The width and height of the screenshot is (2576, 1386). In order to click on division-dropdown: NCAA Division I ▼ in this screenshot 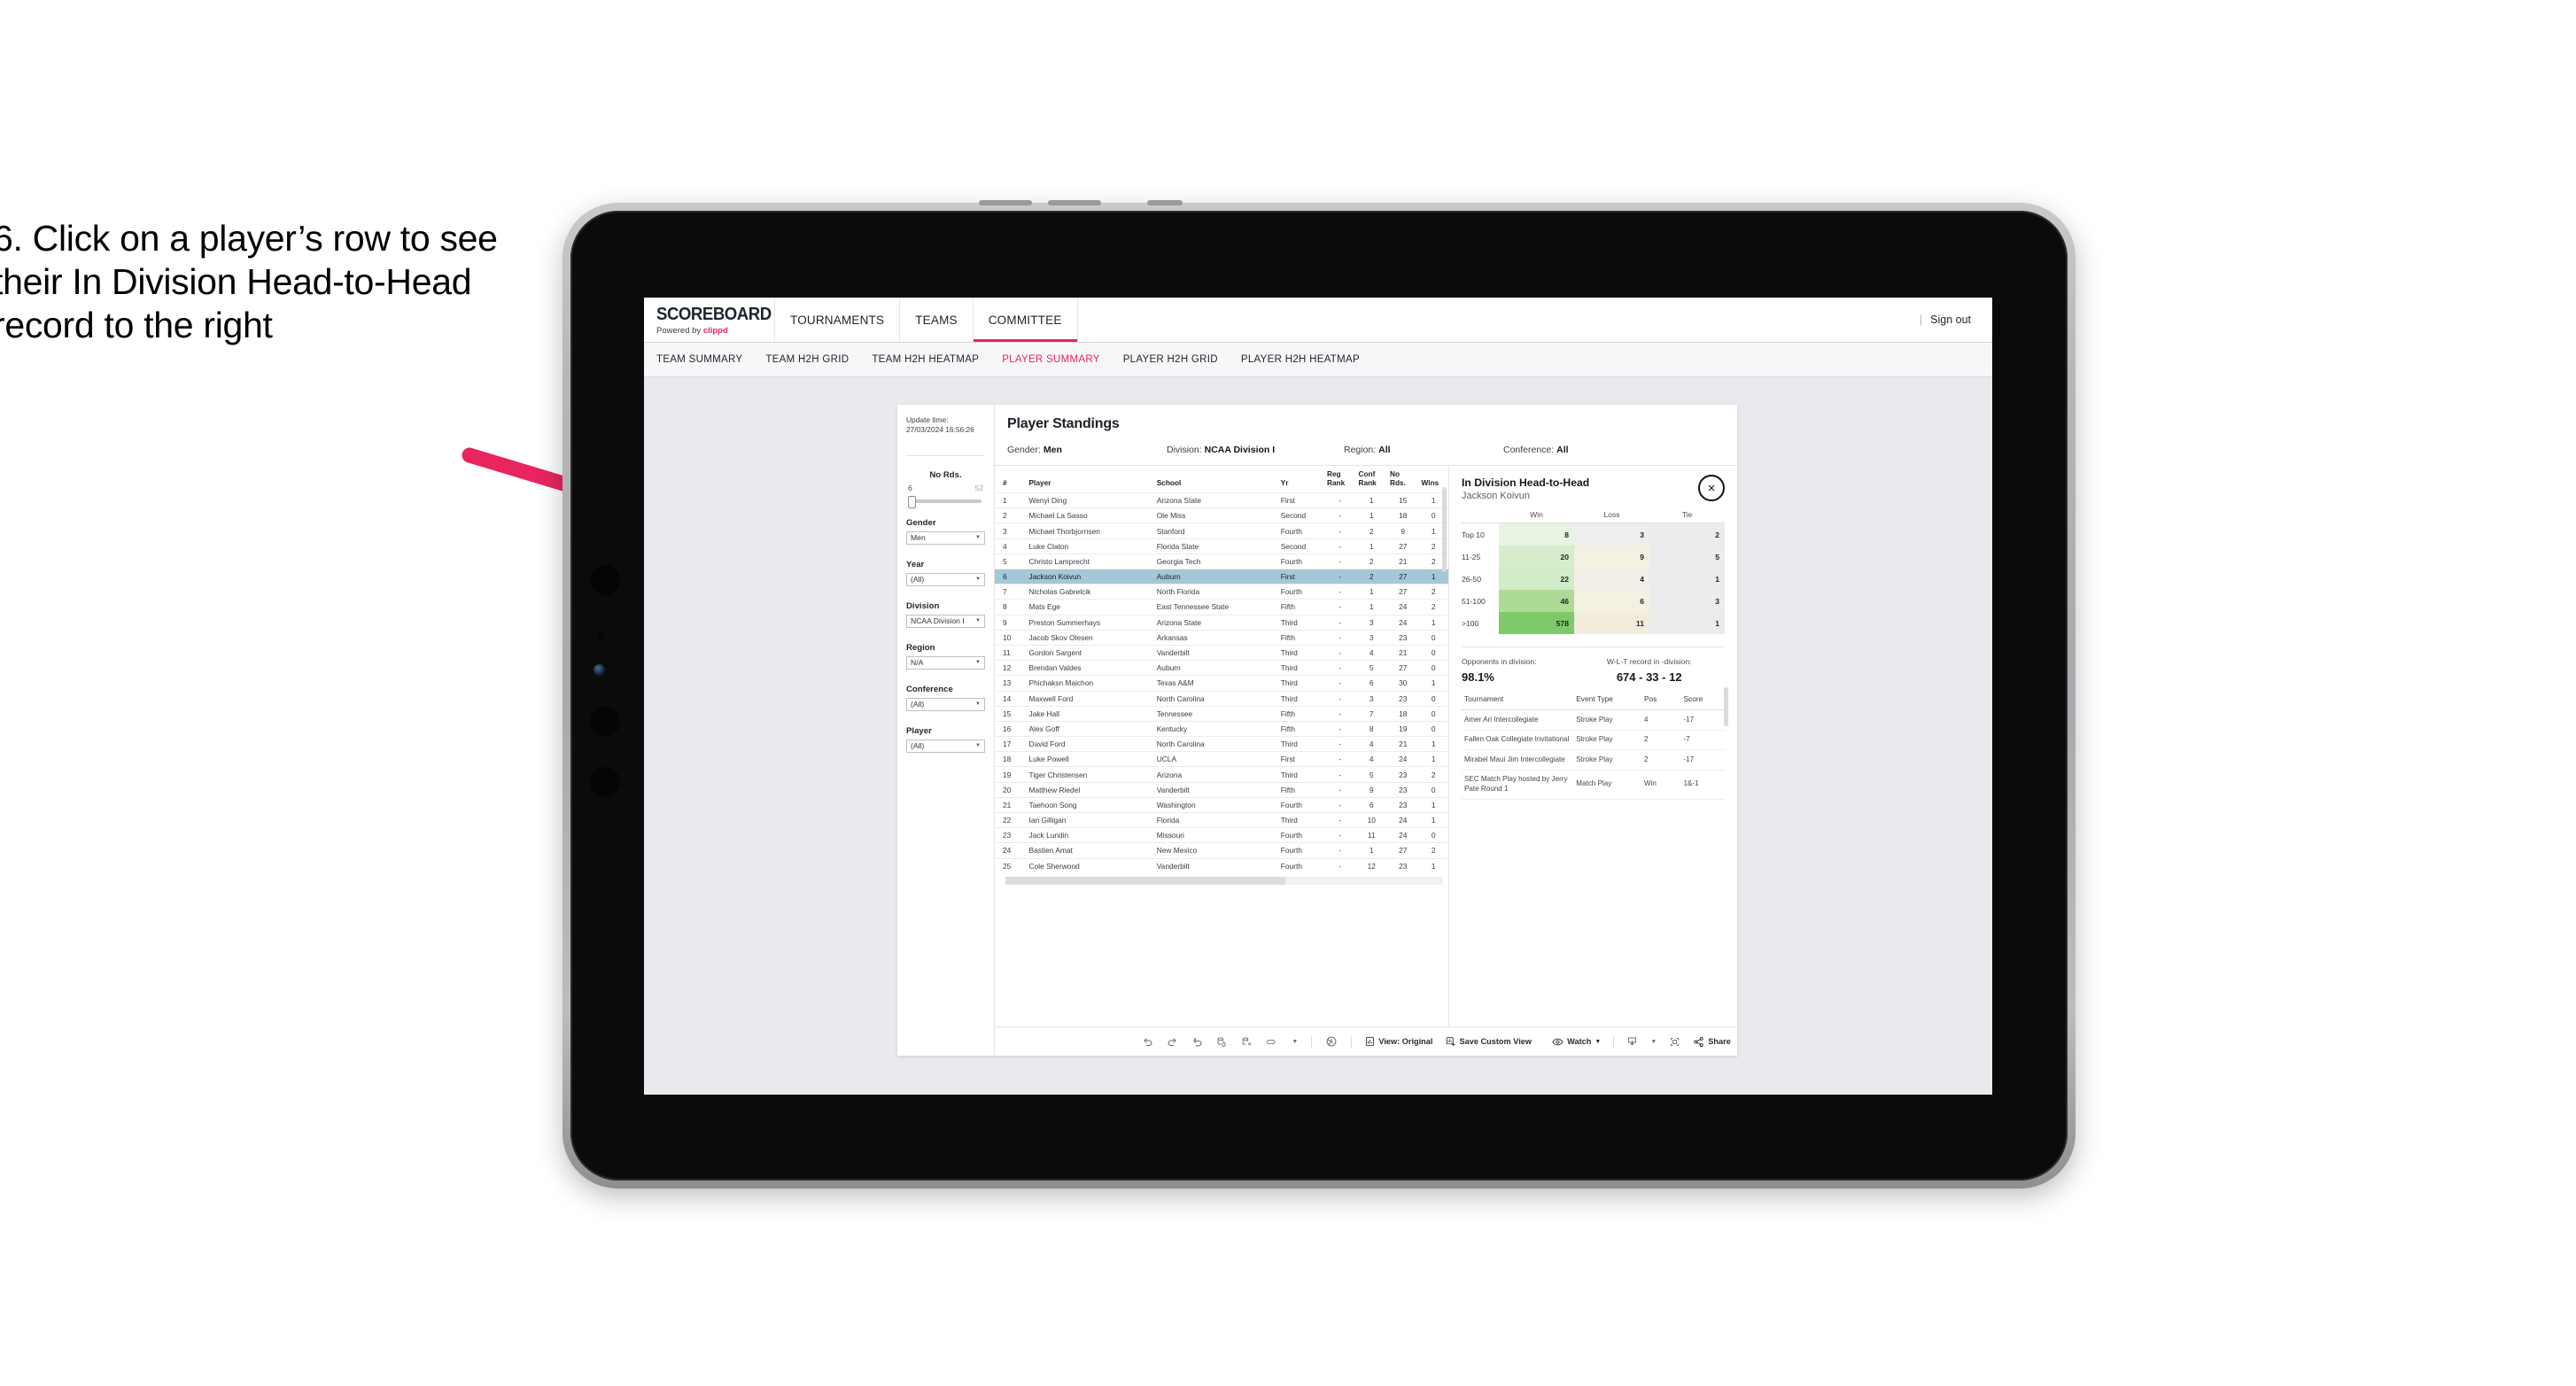, I will do `click(945, 621)`.